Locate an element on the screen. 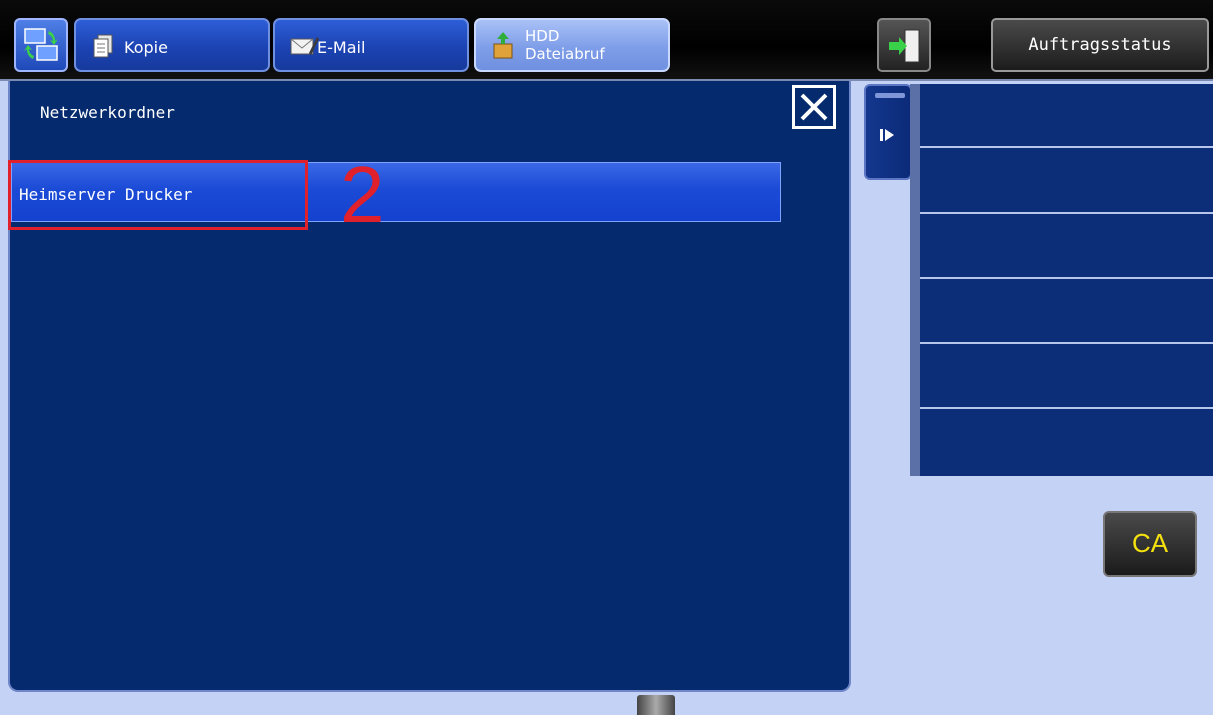 The width and height of the screenshot is (1213, 715). tab-hdd-dateiabruf: HDD Dateiabruf is located at coordinates (572, 45).